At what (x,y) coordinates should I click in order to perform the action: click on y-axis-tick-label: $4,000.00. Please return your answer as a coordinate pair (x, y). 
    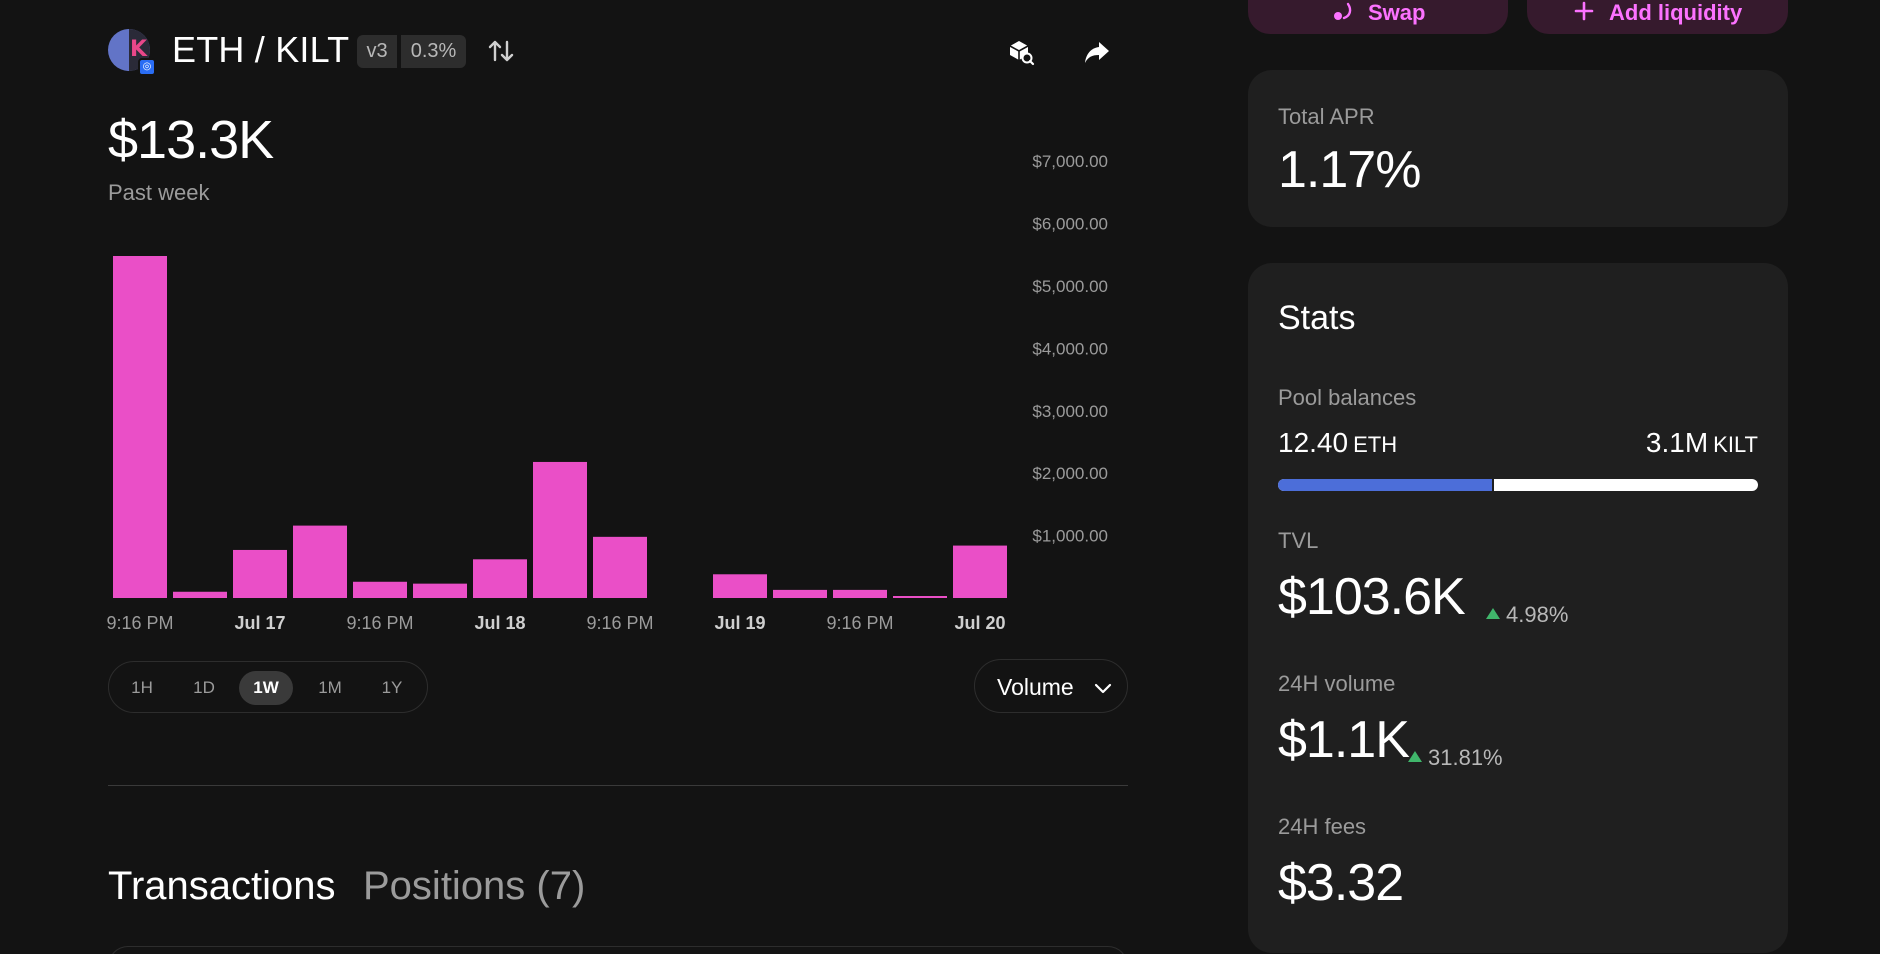
    Looking at the image, I should click on (1070, 348).